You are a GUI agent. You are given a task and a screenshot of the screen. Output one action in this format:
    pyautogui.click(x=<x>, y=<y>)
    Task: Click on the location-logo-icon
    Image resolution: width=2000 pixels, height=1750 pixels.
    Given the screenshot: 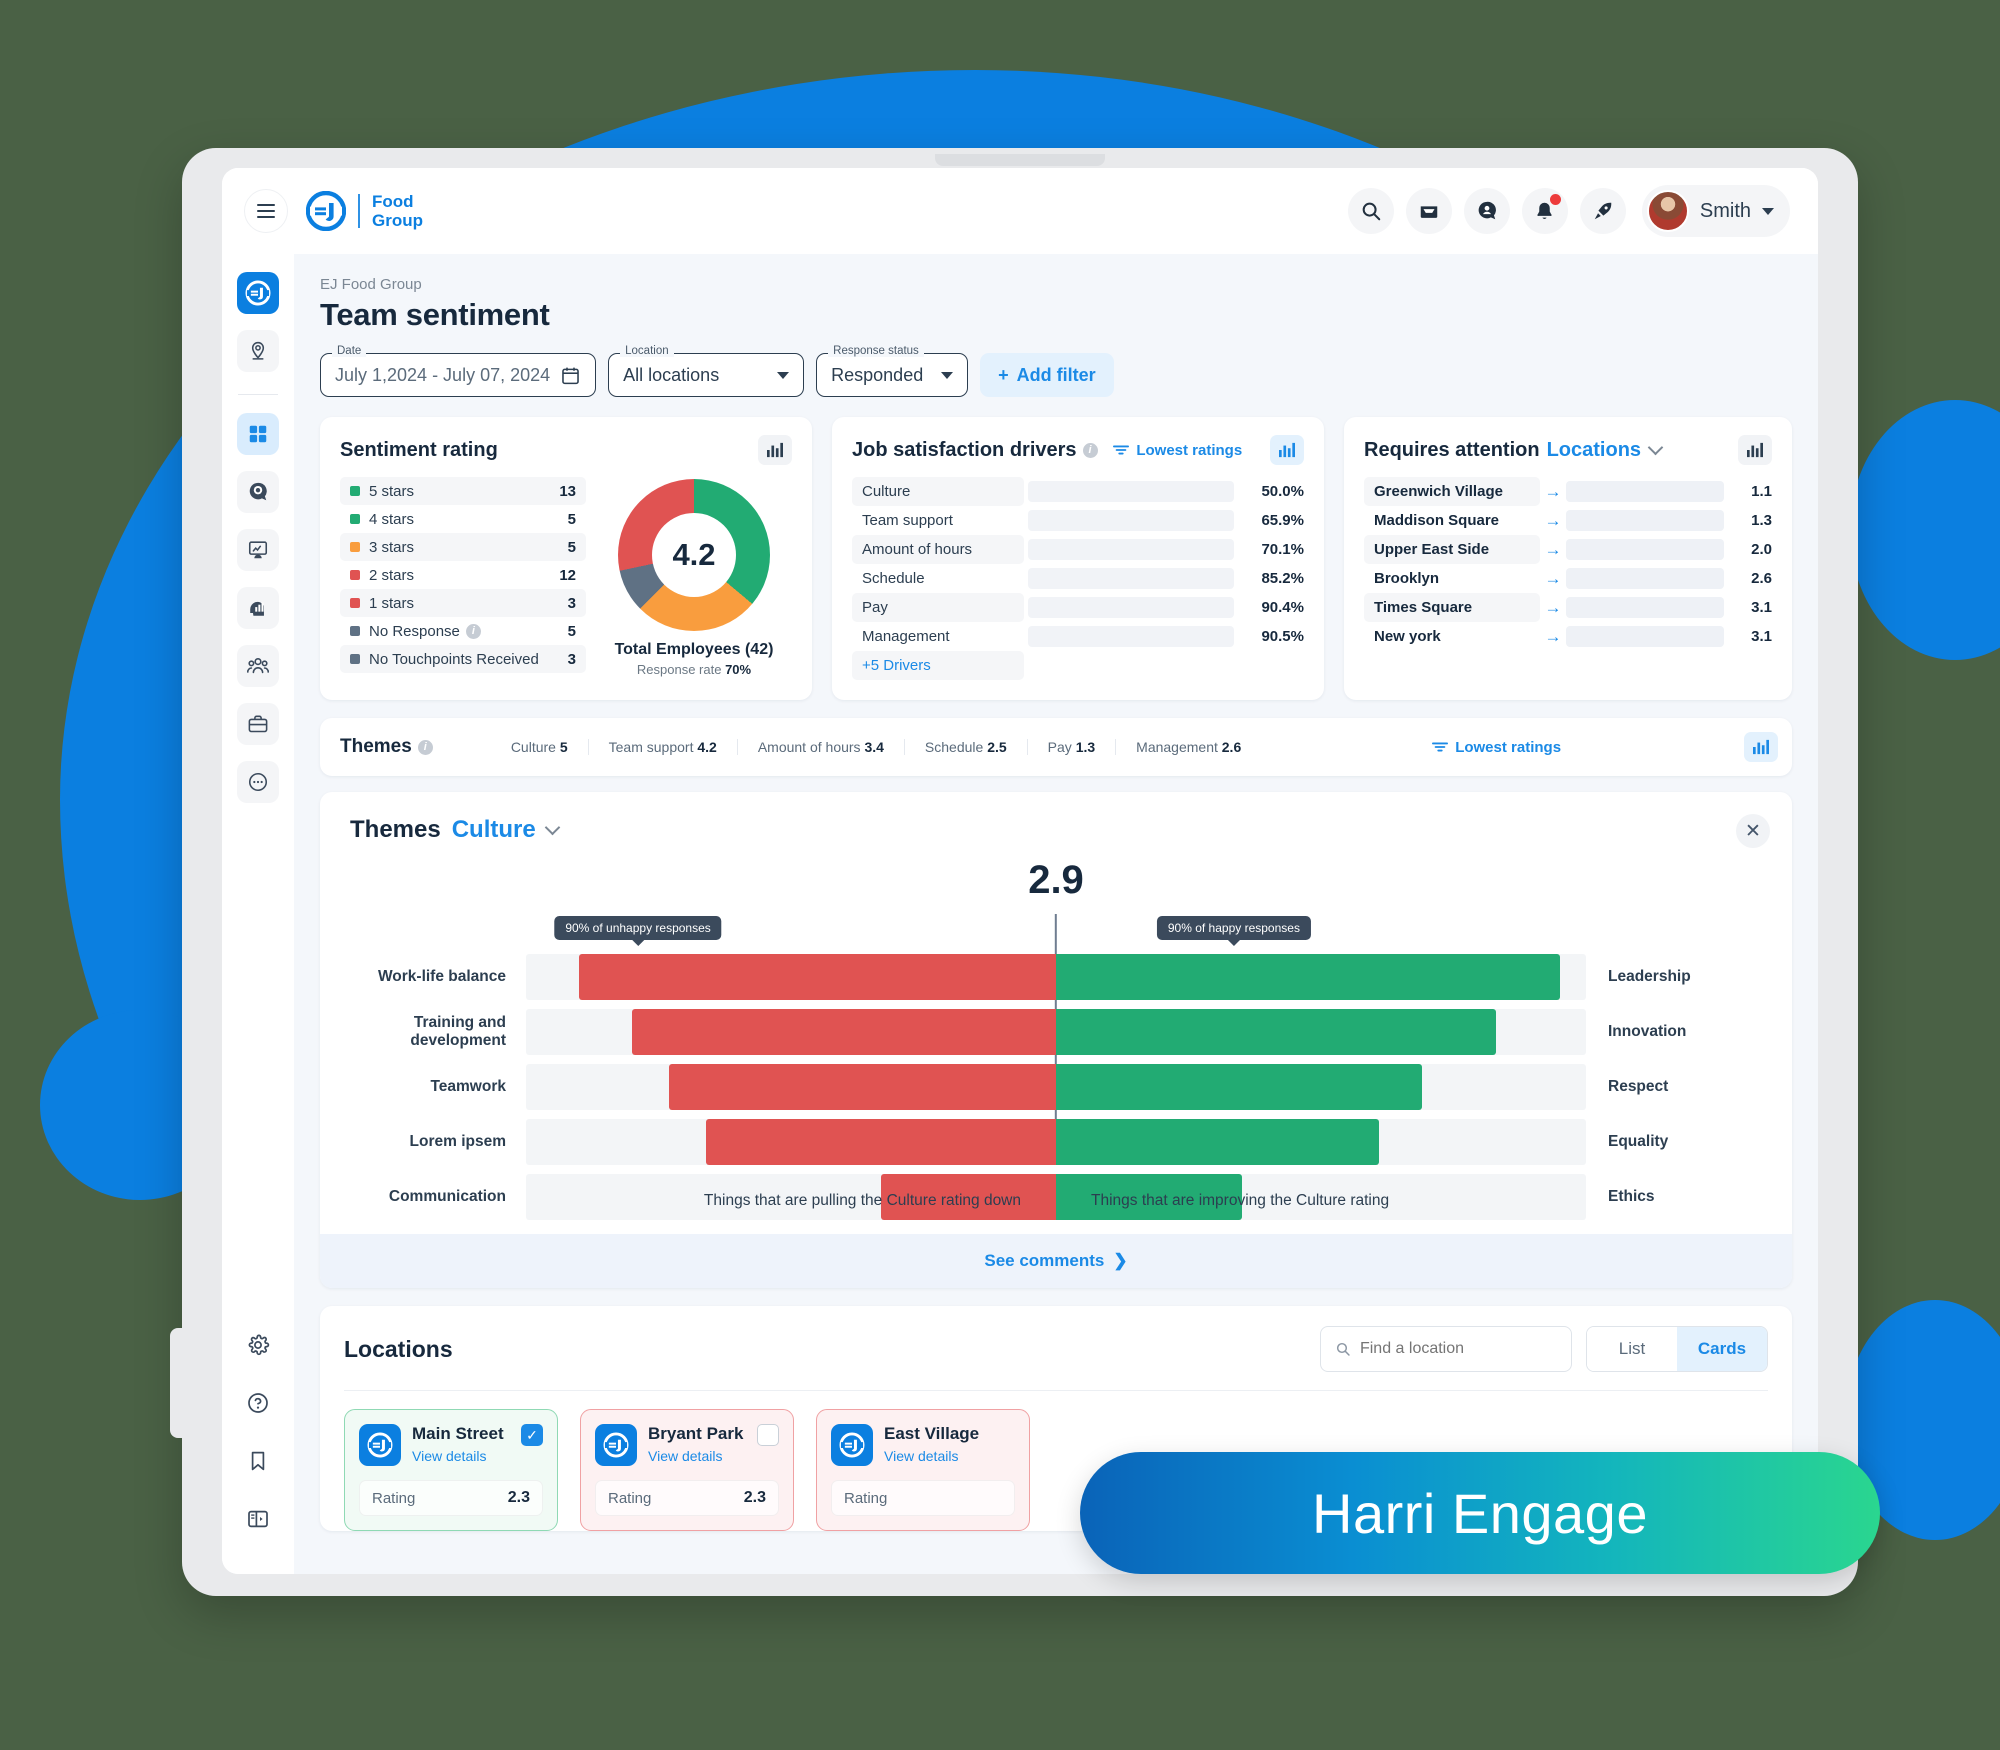 What is the action you would take?
    pyautogui.click(x=380, y=1445)
    